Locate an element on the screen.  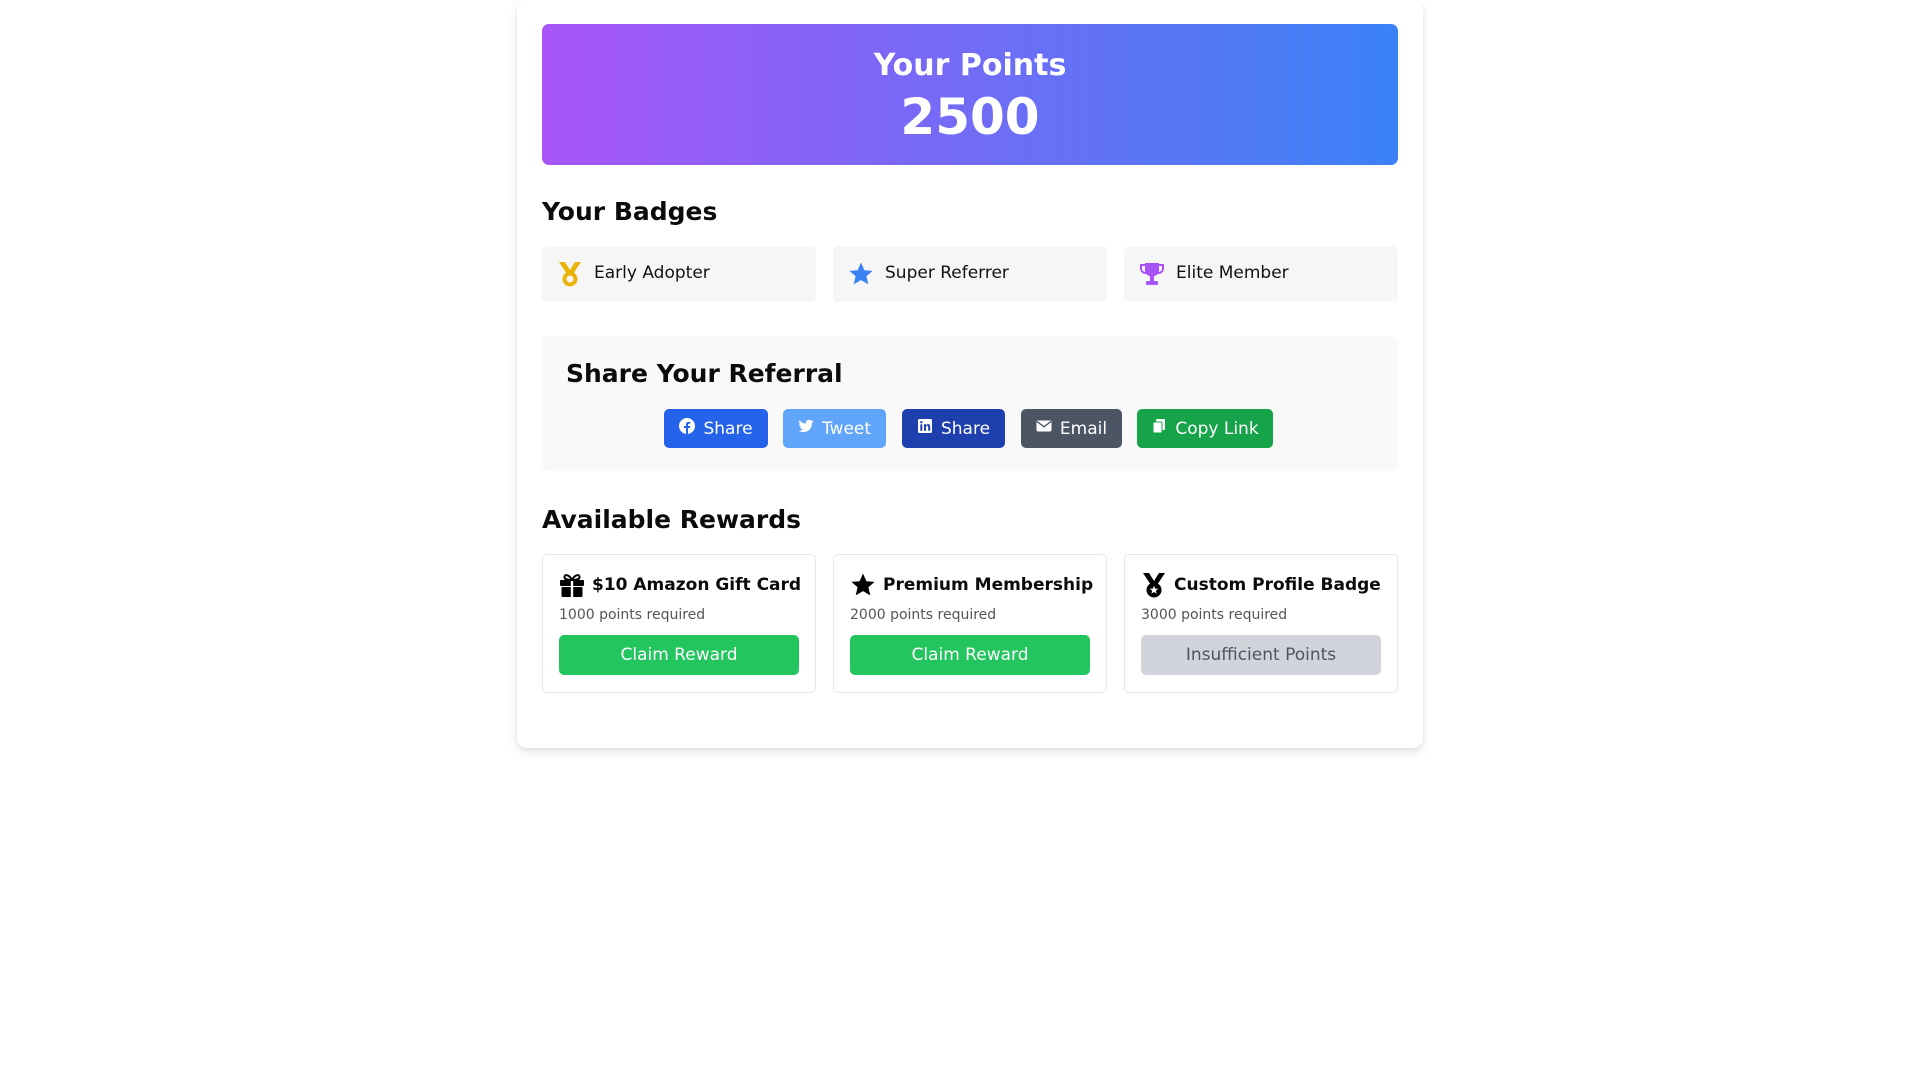
share-panel is located at coordinates (970, 403).